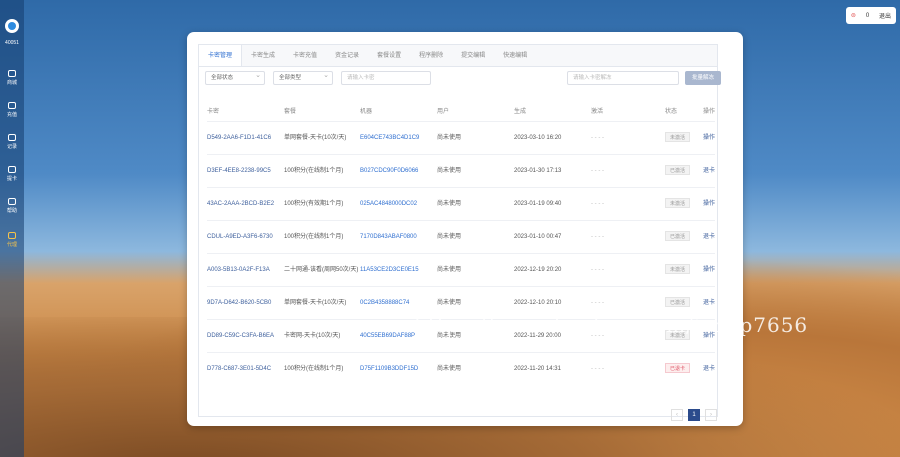 This screenshot has height=457, width=900. Describe the element at coordinates (703, 78) in the screenshot. I see `batch-unfreeze-button: 批量解冻` at that location.